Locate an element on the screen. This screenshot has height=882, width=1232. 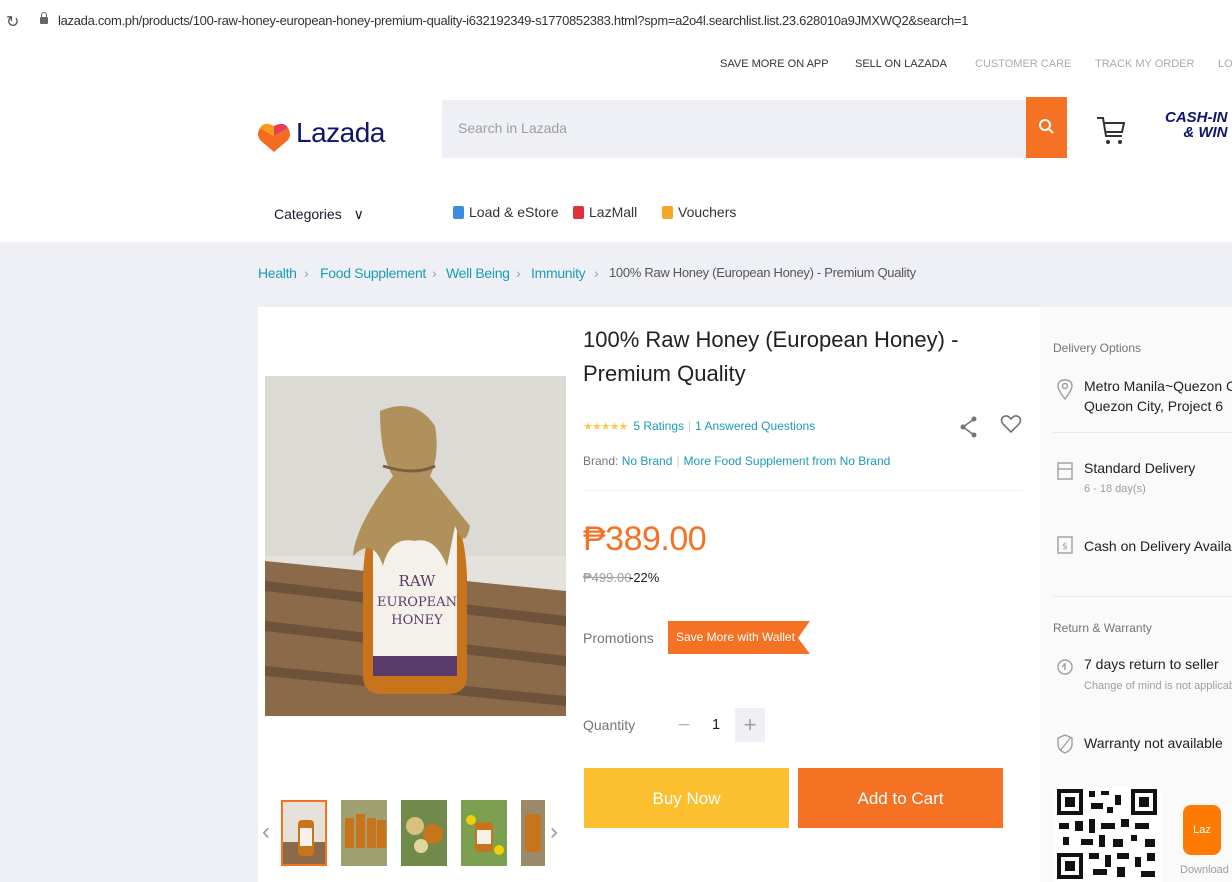
promotion-tag-tail is located at coordinates (804, 637).